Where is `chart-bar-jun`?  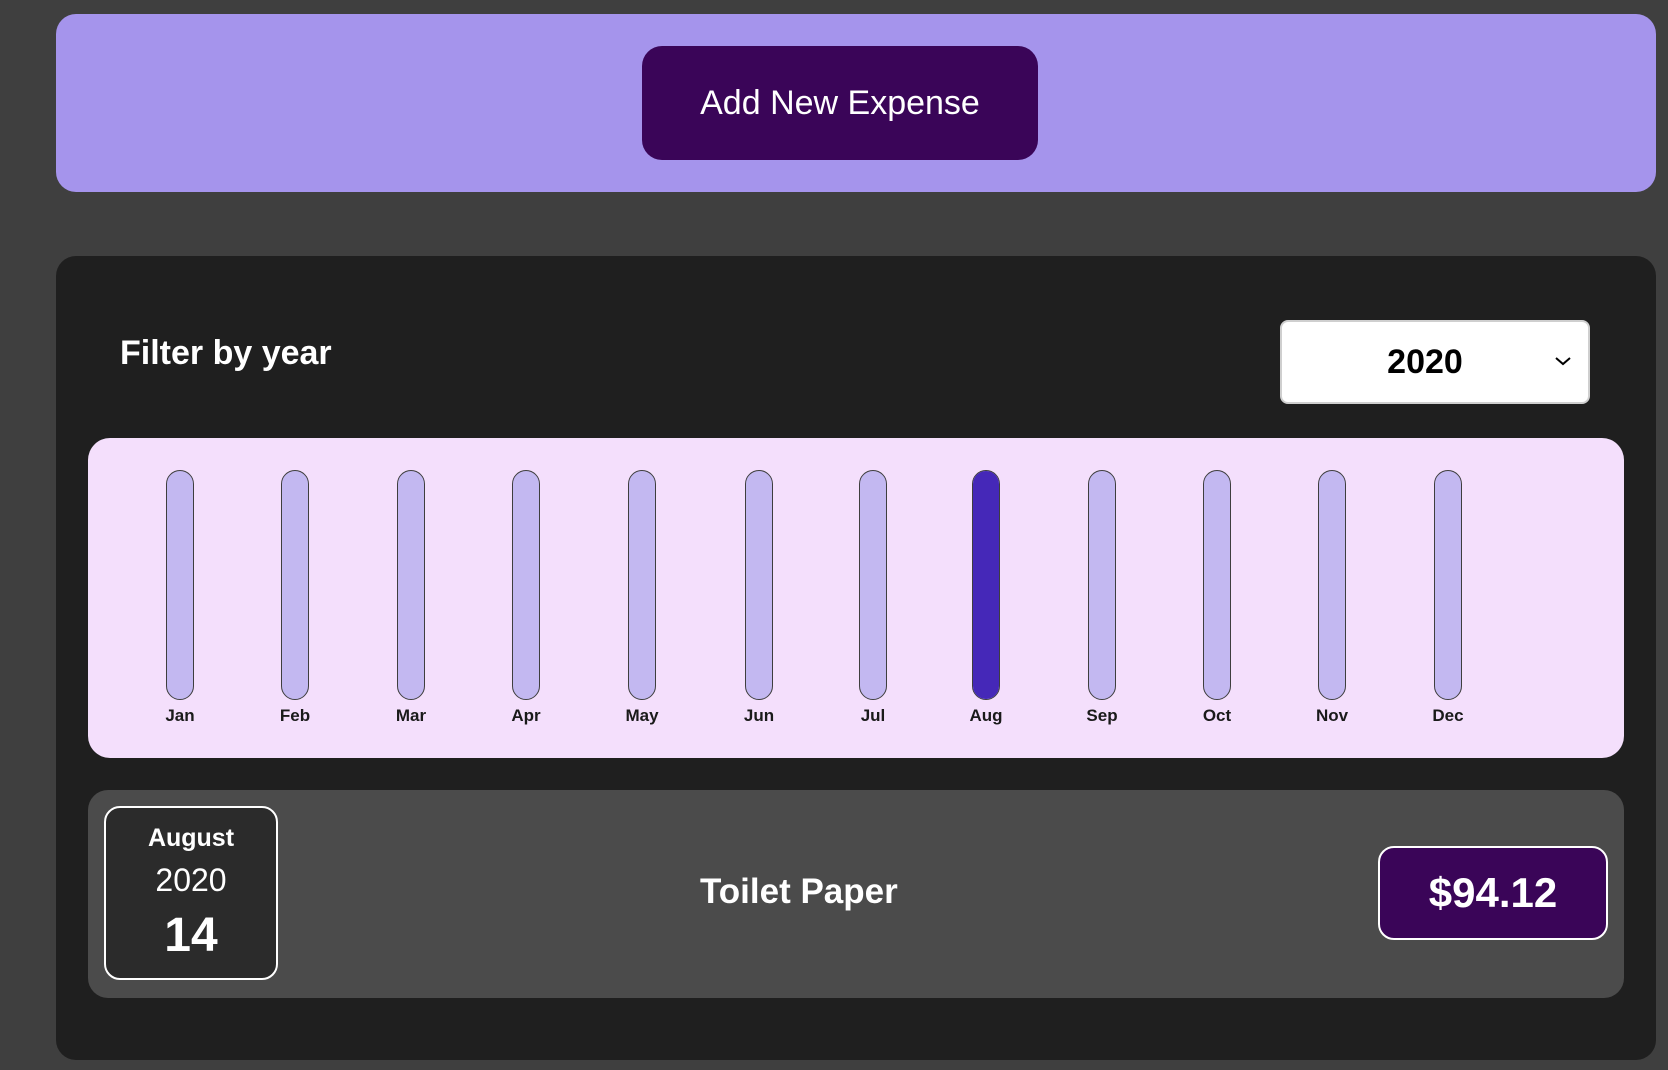 chart-bar-jun is located at coordinates (759, 585).